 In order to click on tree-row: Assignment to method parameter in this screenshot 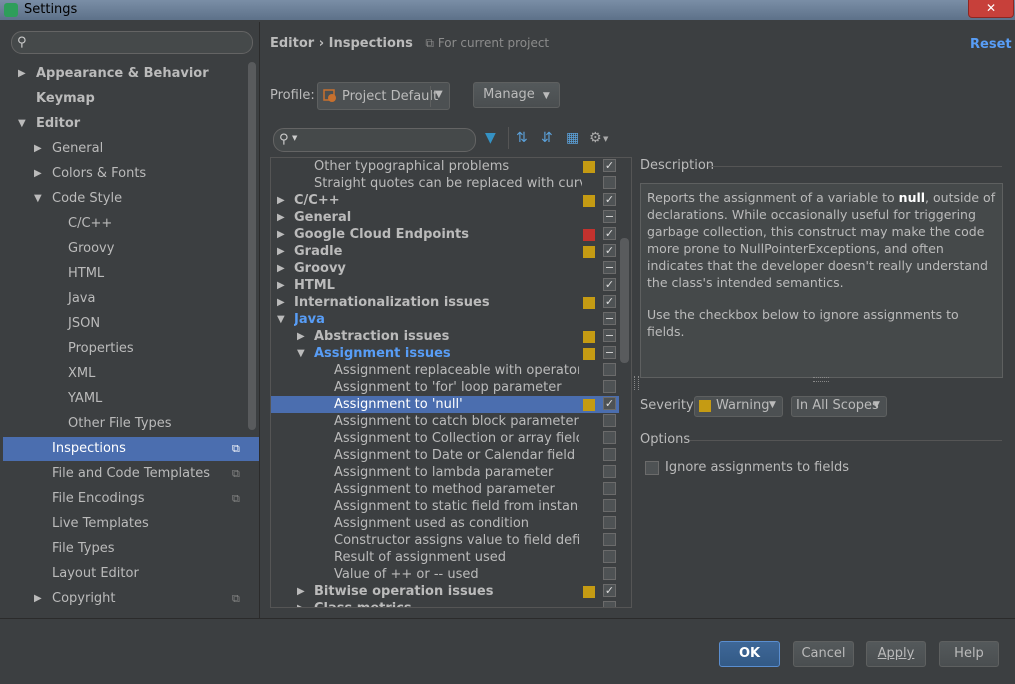, I will do `click(445, 489)`.